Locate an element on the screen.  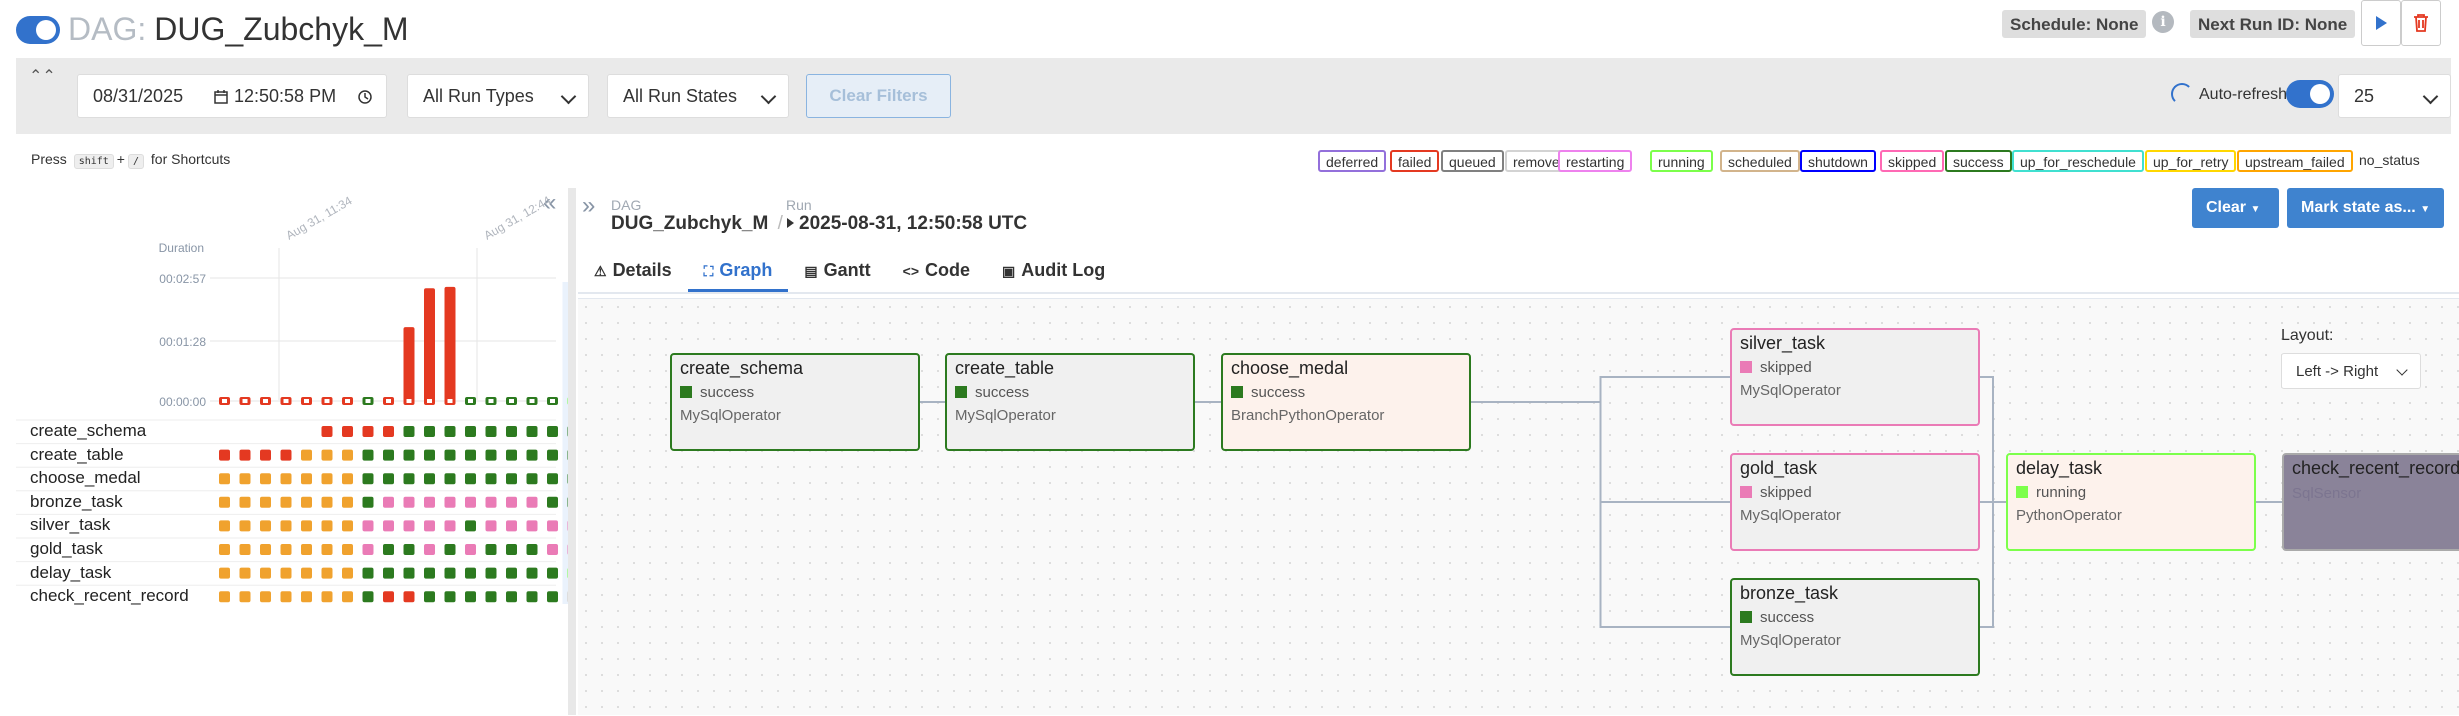
legend-upstream-failed: upstream_failed is located at coordinates (2295, 161).